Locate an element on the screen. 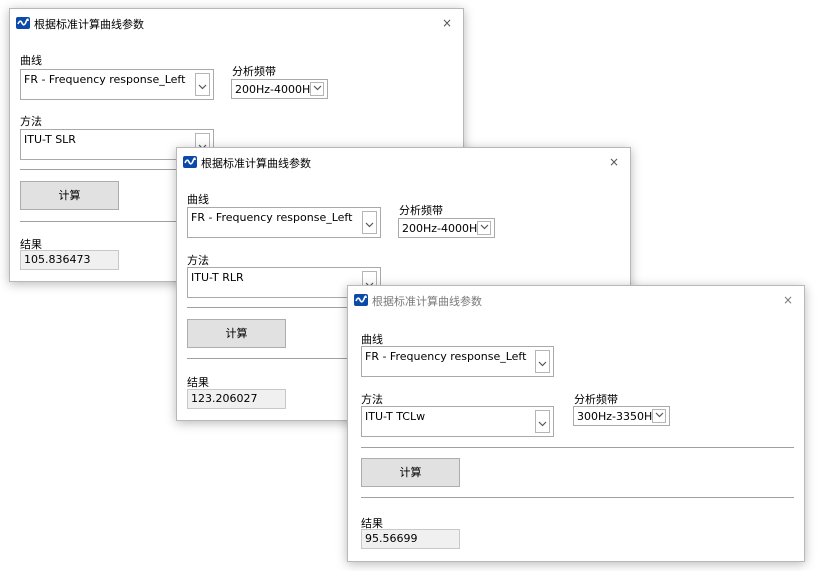 The image size is (817, 571). result-field: 123.206027 is located at coordinates (236, 399).